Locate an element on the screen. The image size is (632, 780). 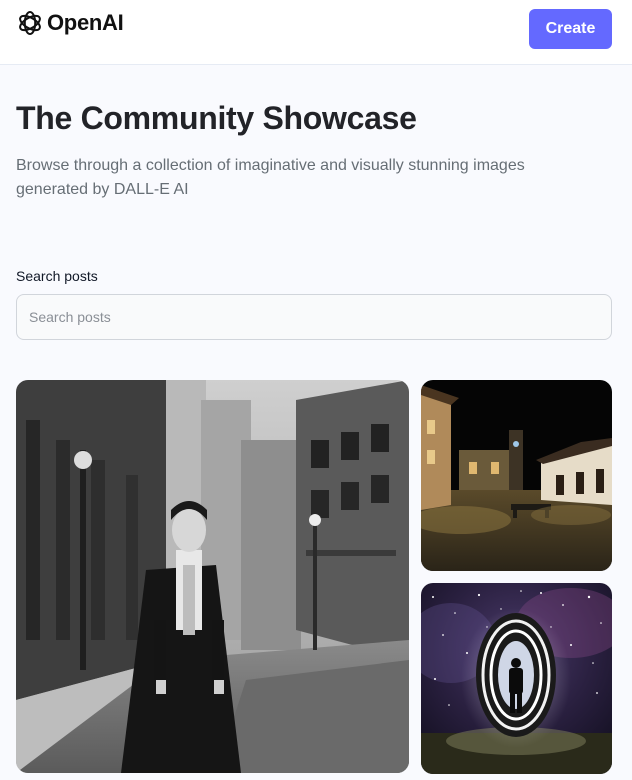
openai-logo: OpenAI is located at coordinates (70, 23).